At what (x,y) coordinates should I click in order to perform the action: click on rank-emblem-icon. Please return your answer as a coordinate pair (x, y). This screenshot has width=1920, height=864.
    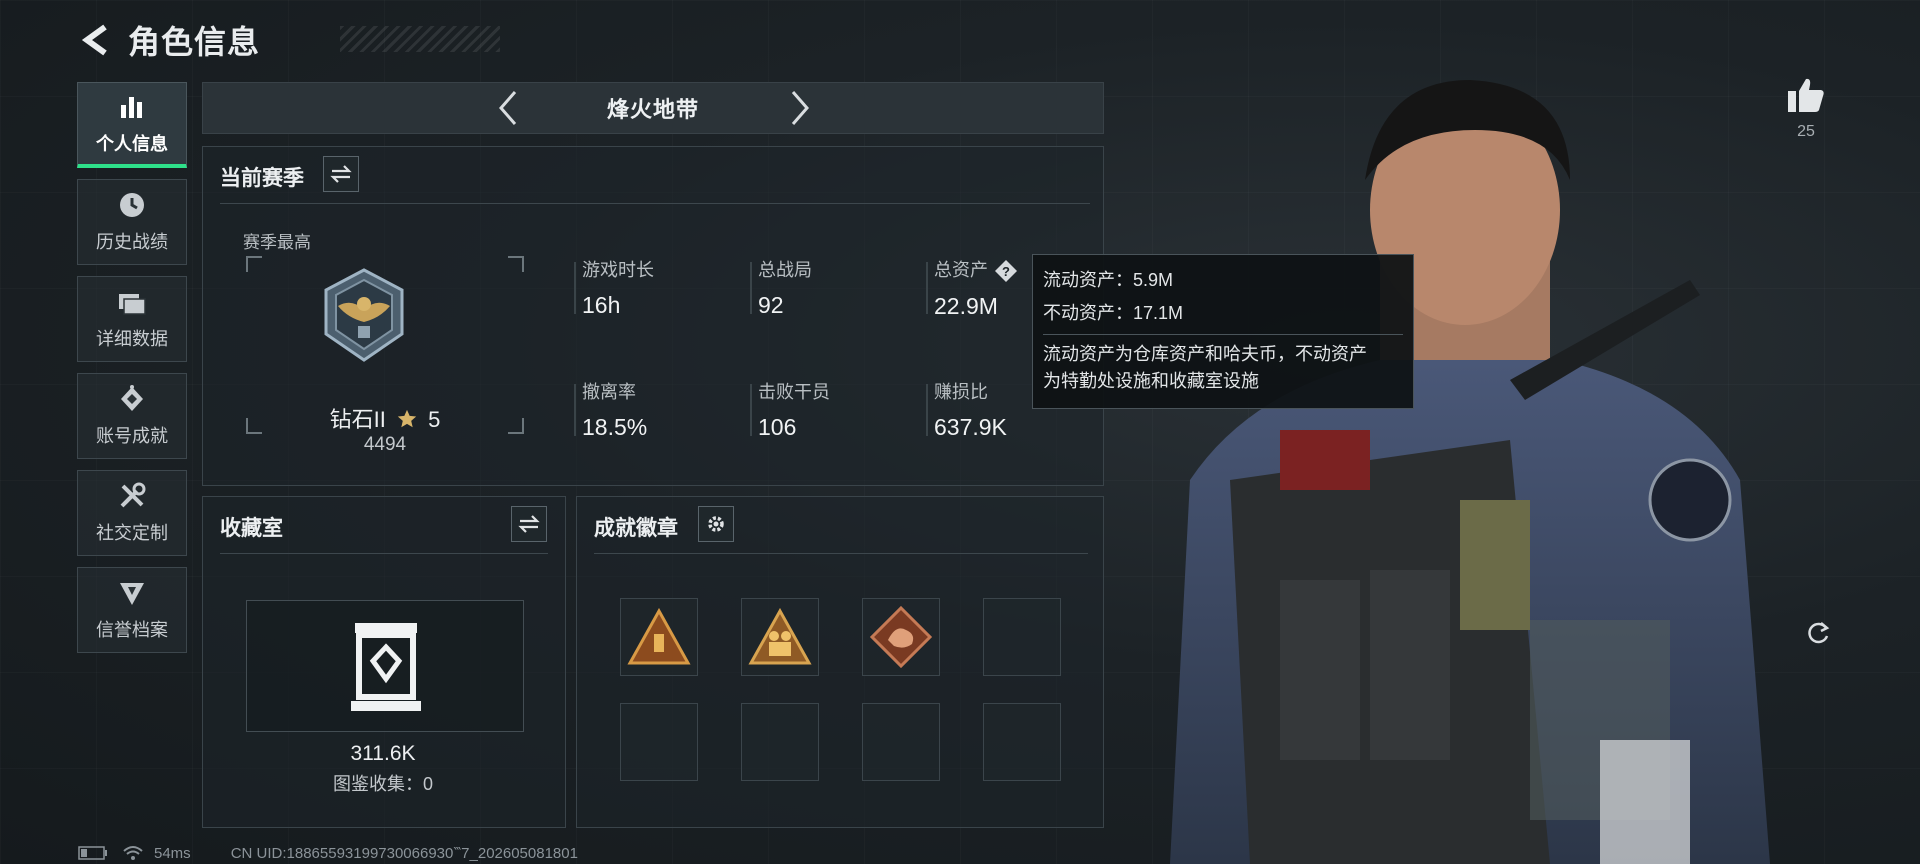
    Looking at the image, I should click on (364, 315).